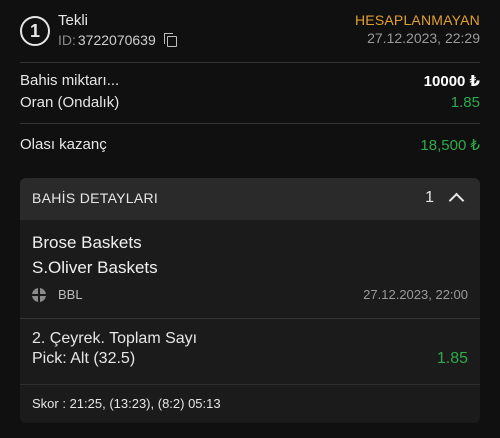  Describe the element at coordinates (49, 358) in the screenshot. I see `pick-label: Pick:` at that location.